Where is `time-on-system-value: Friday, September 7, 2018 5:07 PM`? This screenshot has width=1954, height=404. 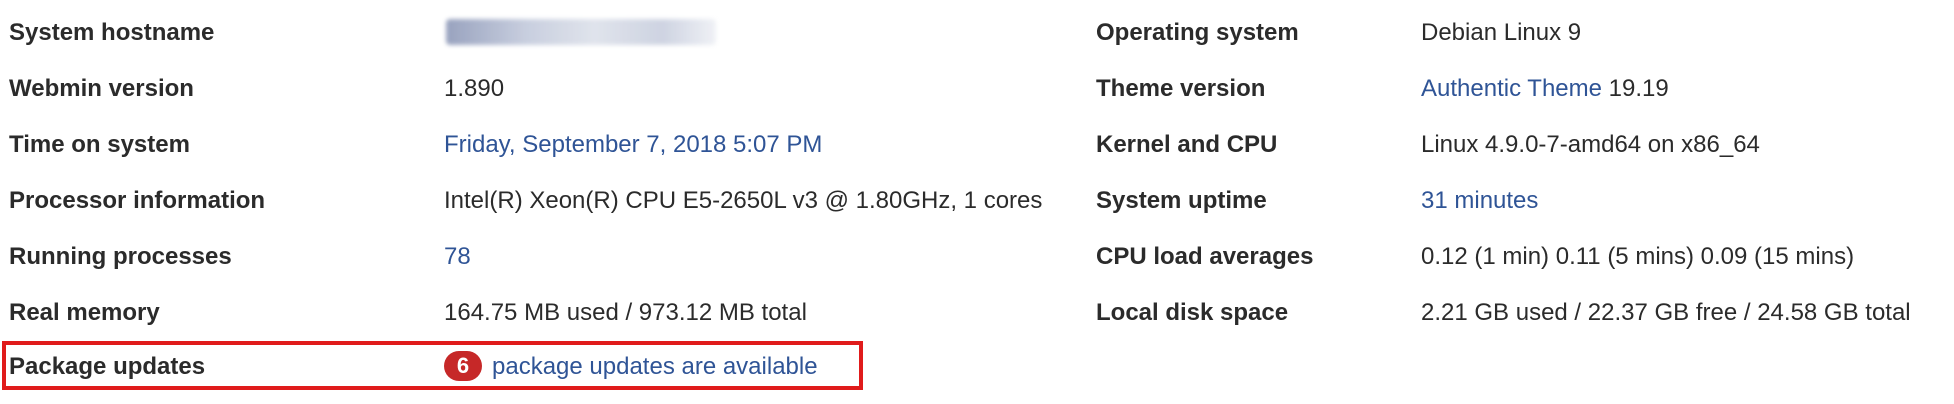
time-on-system-value: Friday, September 7, 2018 5:07 PM is located at coordinates (633, 145).